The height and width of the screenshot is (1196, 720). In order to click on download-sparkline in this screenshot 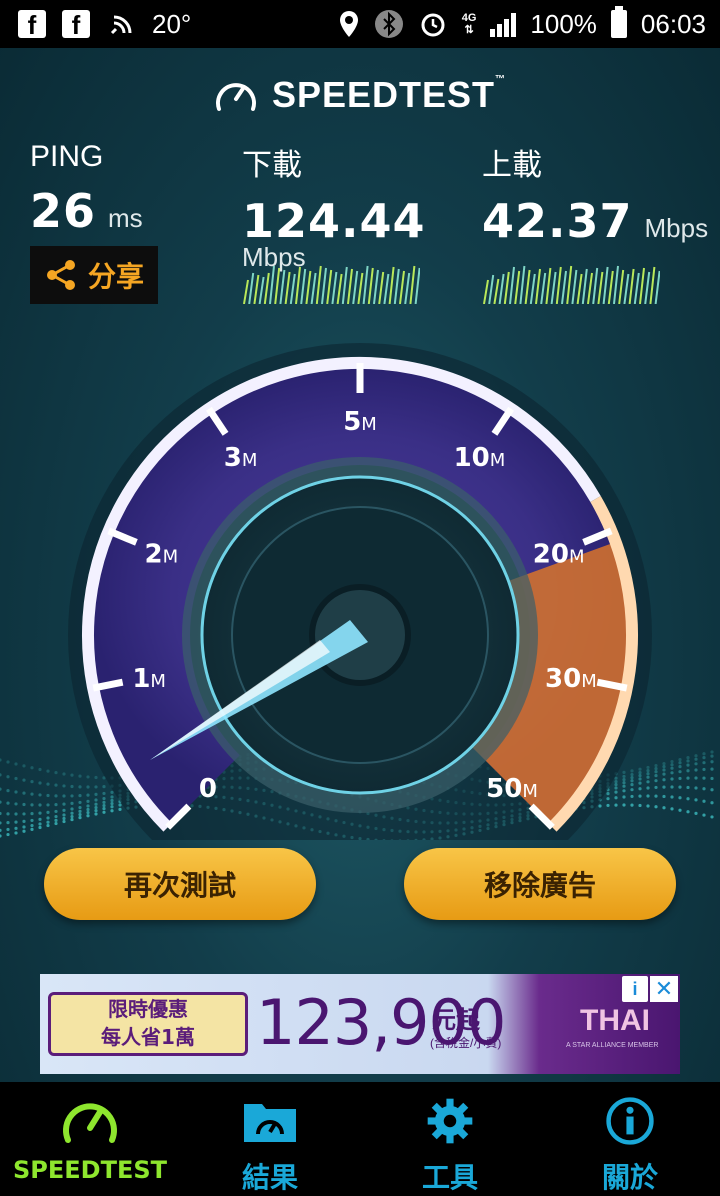, I will do `click(331, 284)`.